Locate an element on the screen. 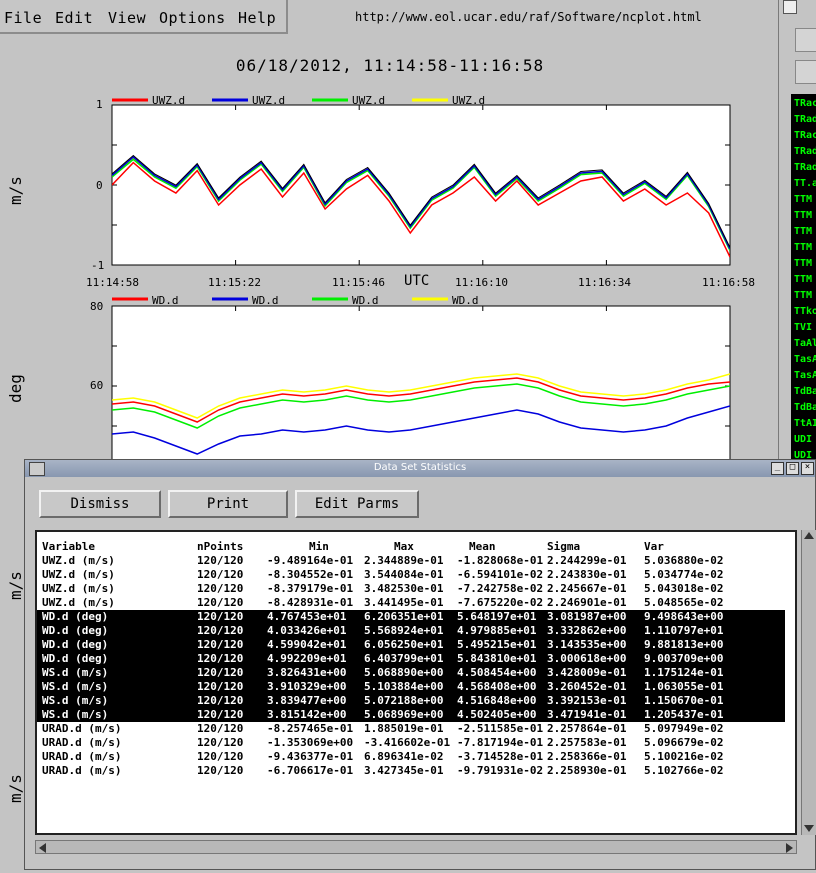 This screenshot has height=873, width=816. cell-value: 1.110797e+01 is located at coordinates (684, 630).